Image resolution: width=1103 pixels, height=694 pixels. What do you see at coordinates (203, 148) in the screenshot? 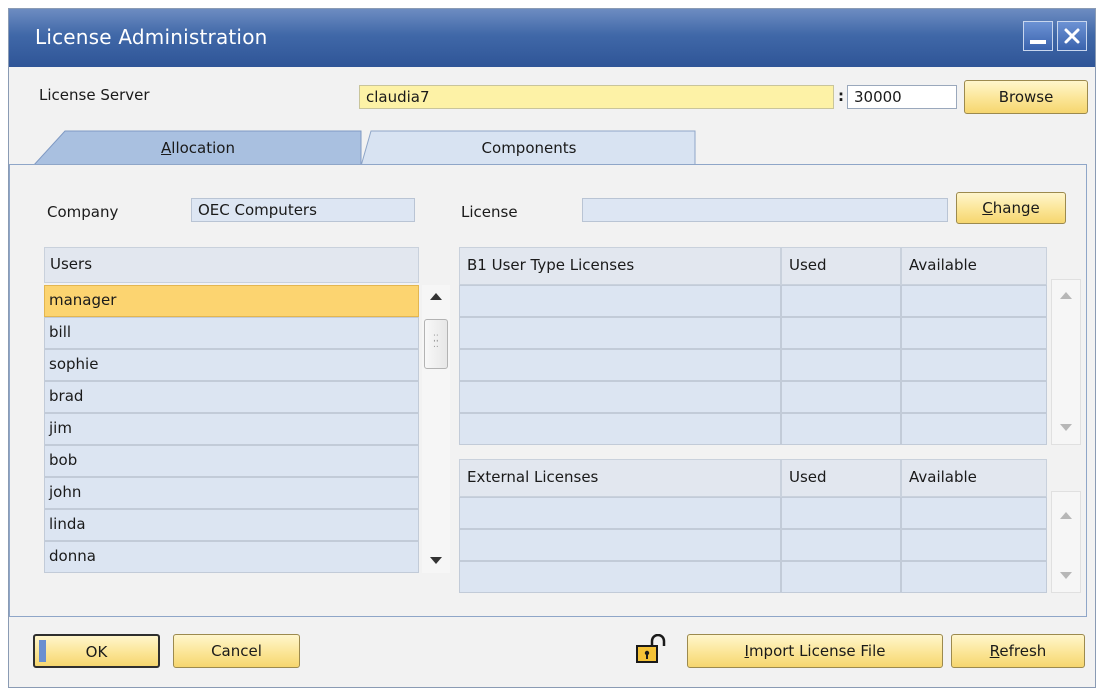
I see `tab-allocation-text: llocation` at bounding box center [203, 148].